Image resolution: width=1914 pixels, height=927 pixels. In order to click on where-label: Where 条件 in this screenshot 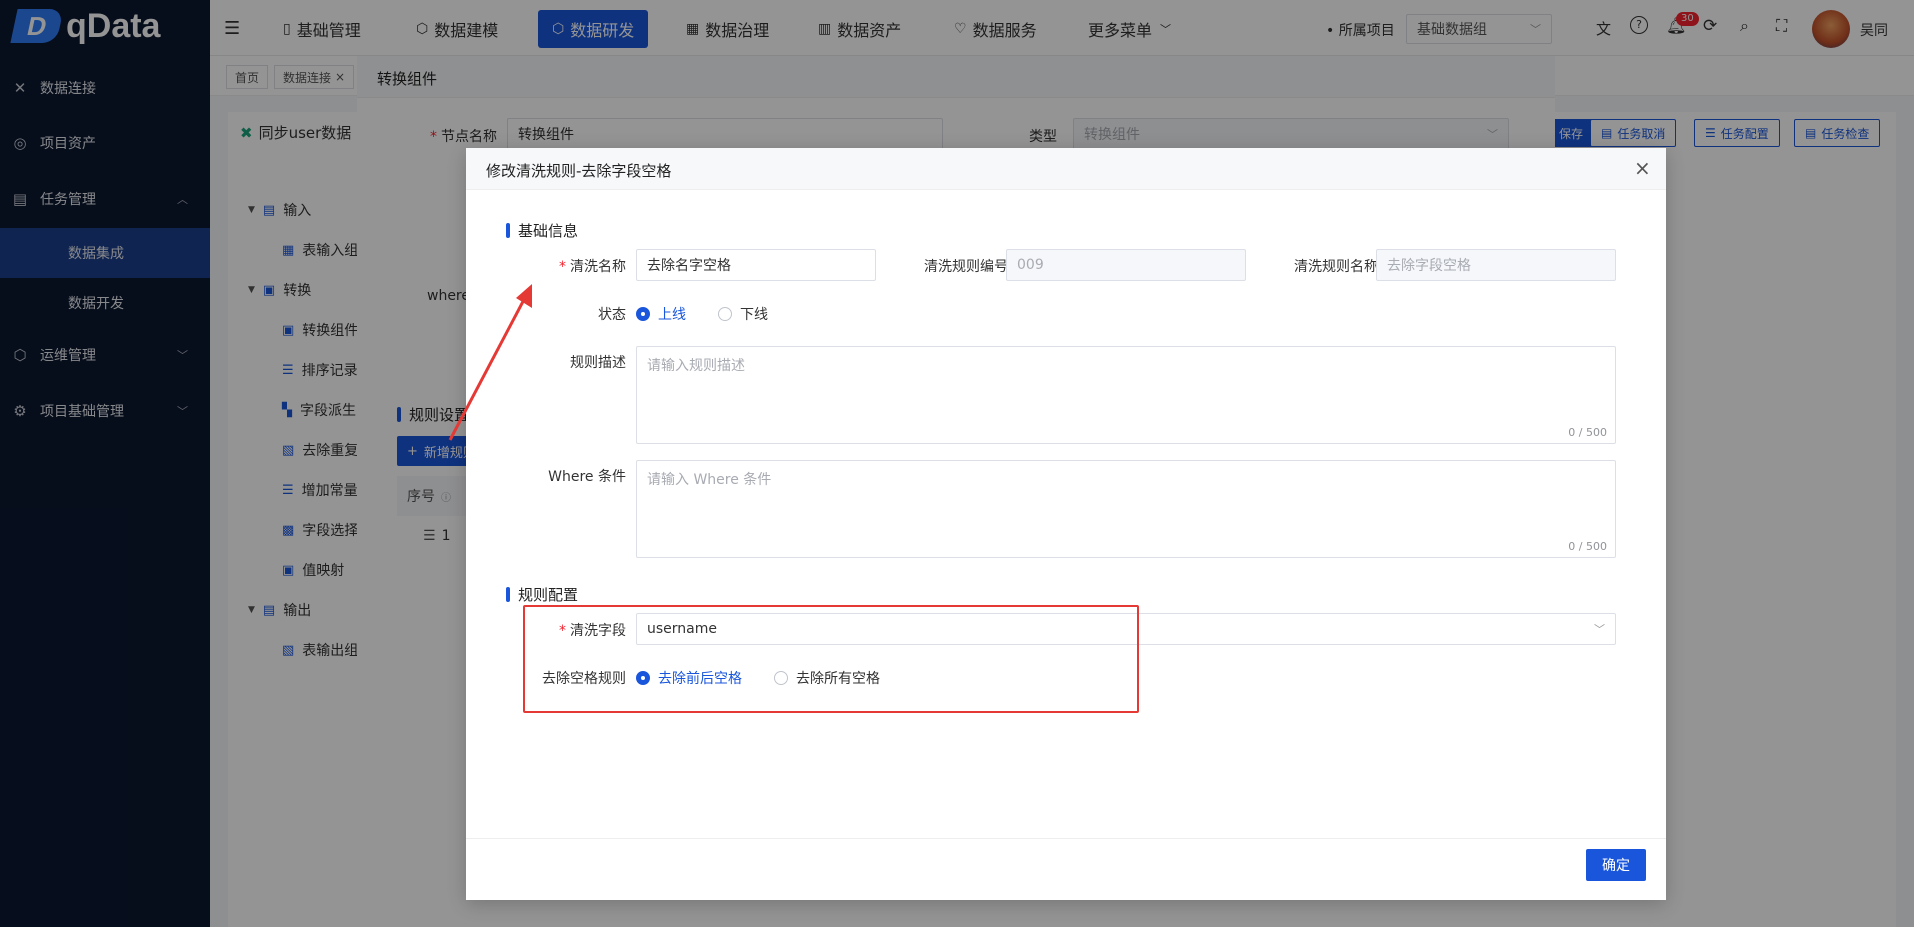, I will do `click(587, 477)`.